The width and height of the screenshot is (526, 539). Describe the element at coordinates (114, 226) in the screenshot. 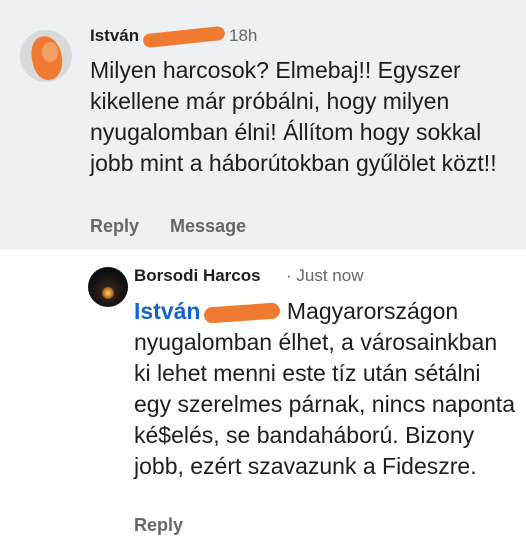

I see `reply-button: Reply` at that location.